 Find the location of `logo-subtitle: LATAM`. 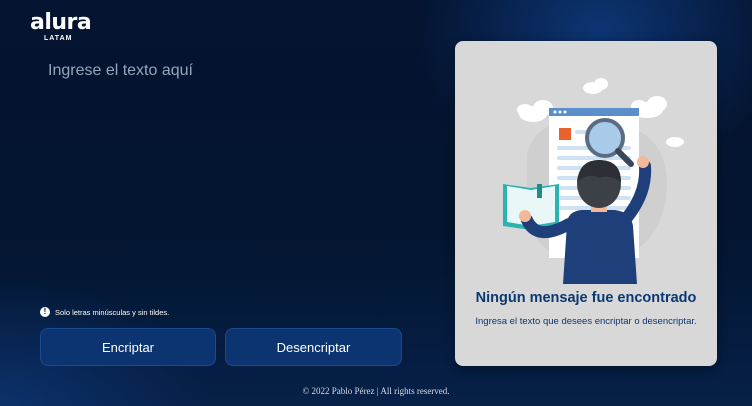

logo-subtitle: LATAM is located at coordinates (58, 38).